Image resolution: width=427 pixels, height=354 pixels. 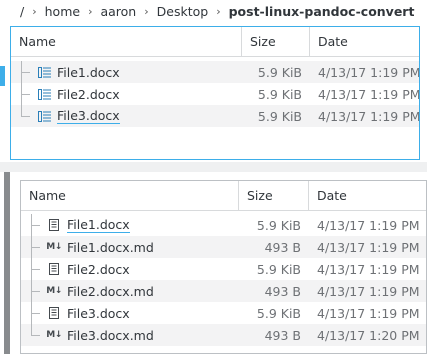 What do you see at coordinates (118, 11) in the screenshot?
I see `breadcrumb-aaron: aaron` at bounding box center [118, 11].